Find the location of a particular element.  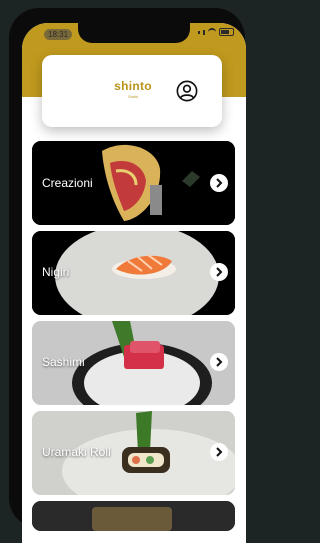

category-label: Creazioni is located at coordinates (67, 183).